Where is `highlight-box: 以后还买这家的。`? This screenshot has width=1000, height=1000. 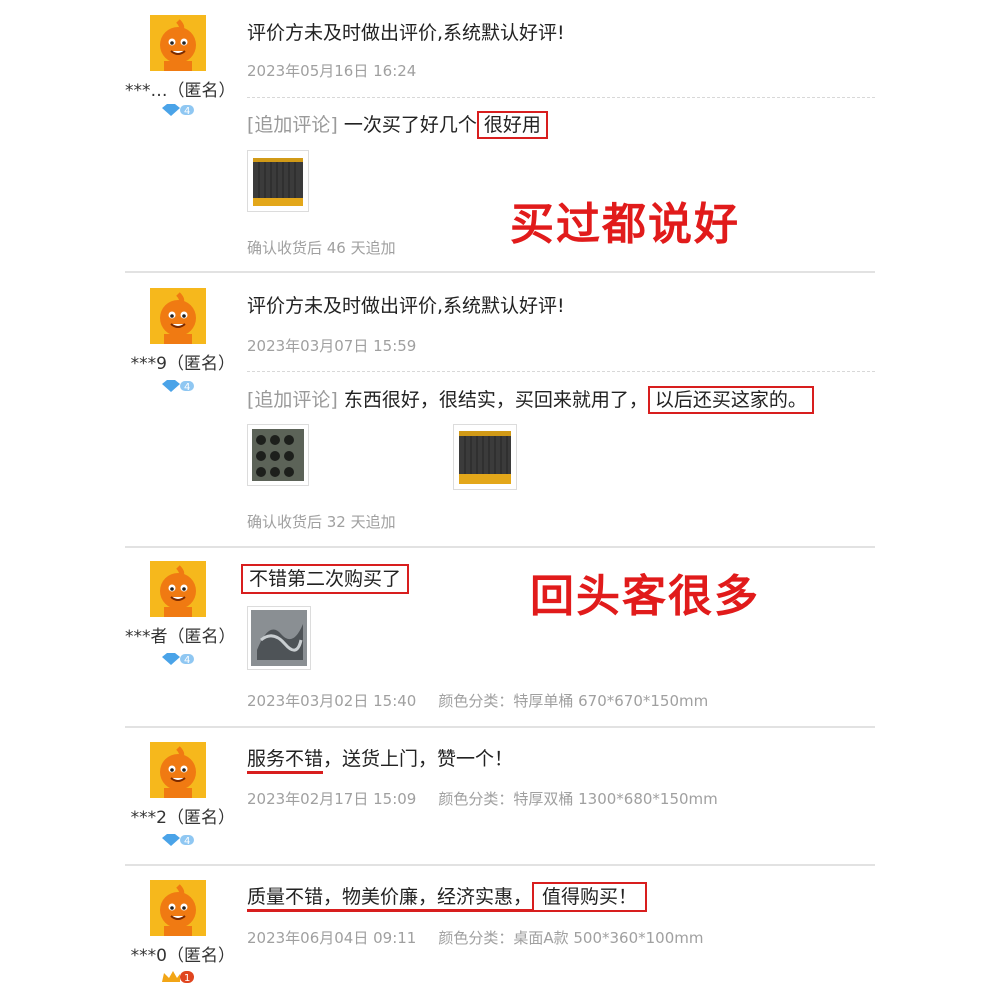 highlight-box: 以后还买这家的。 is located at coordinates (730, 400).